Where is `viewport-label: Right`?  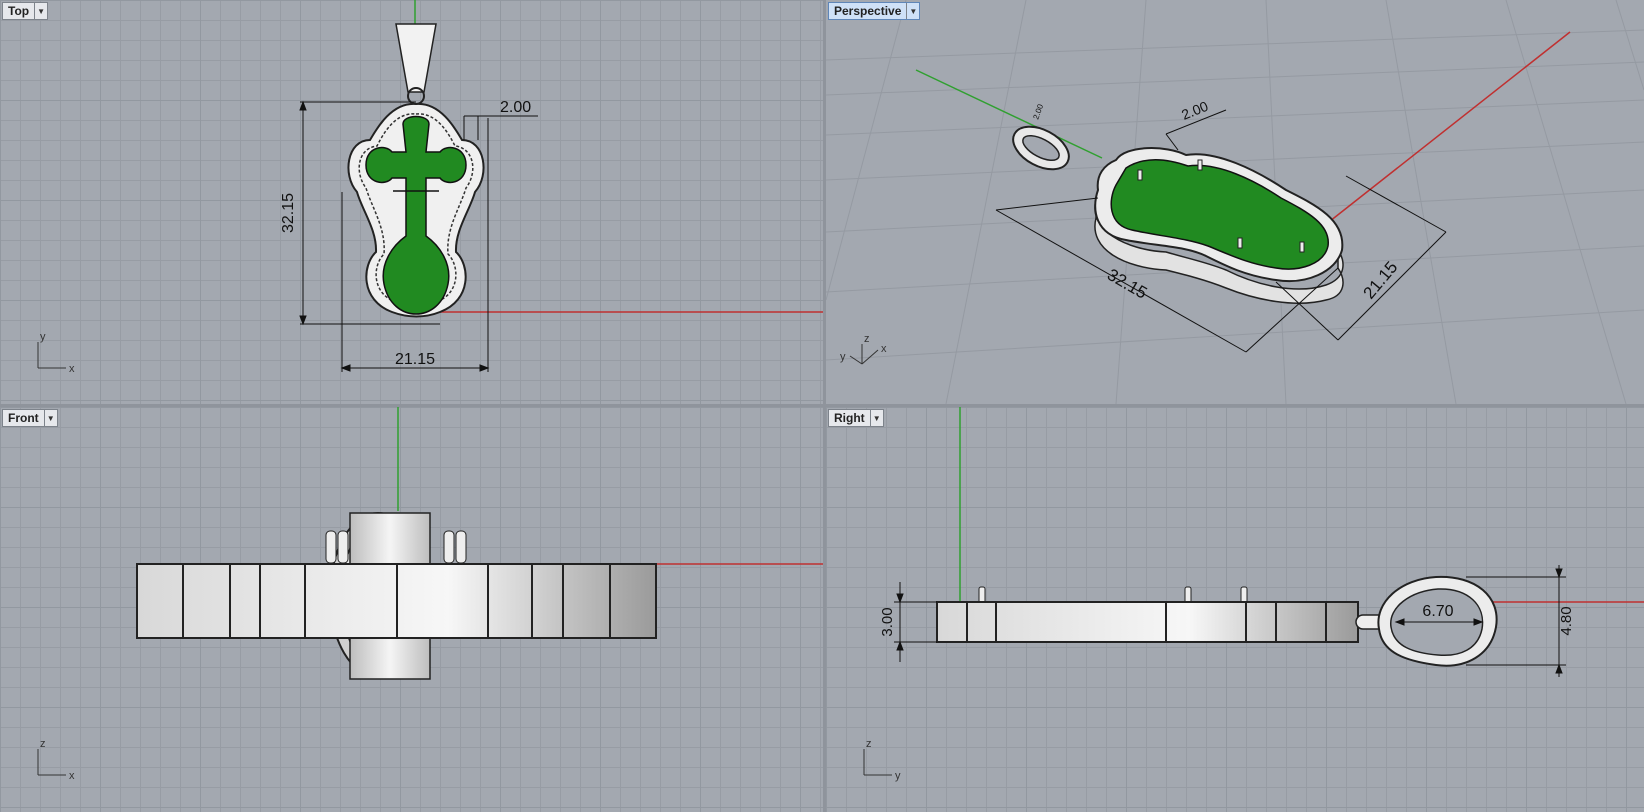 viewport-label: Right is located at coordinates (849, 418).